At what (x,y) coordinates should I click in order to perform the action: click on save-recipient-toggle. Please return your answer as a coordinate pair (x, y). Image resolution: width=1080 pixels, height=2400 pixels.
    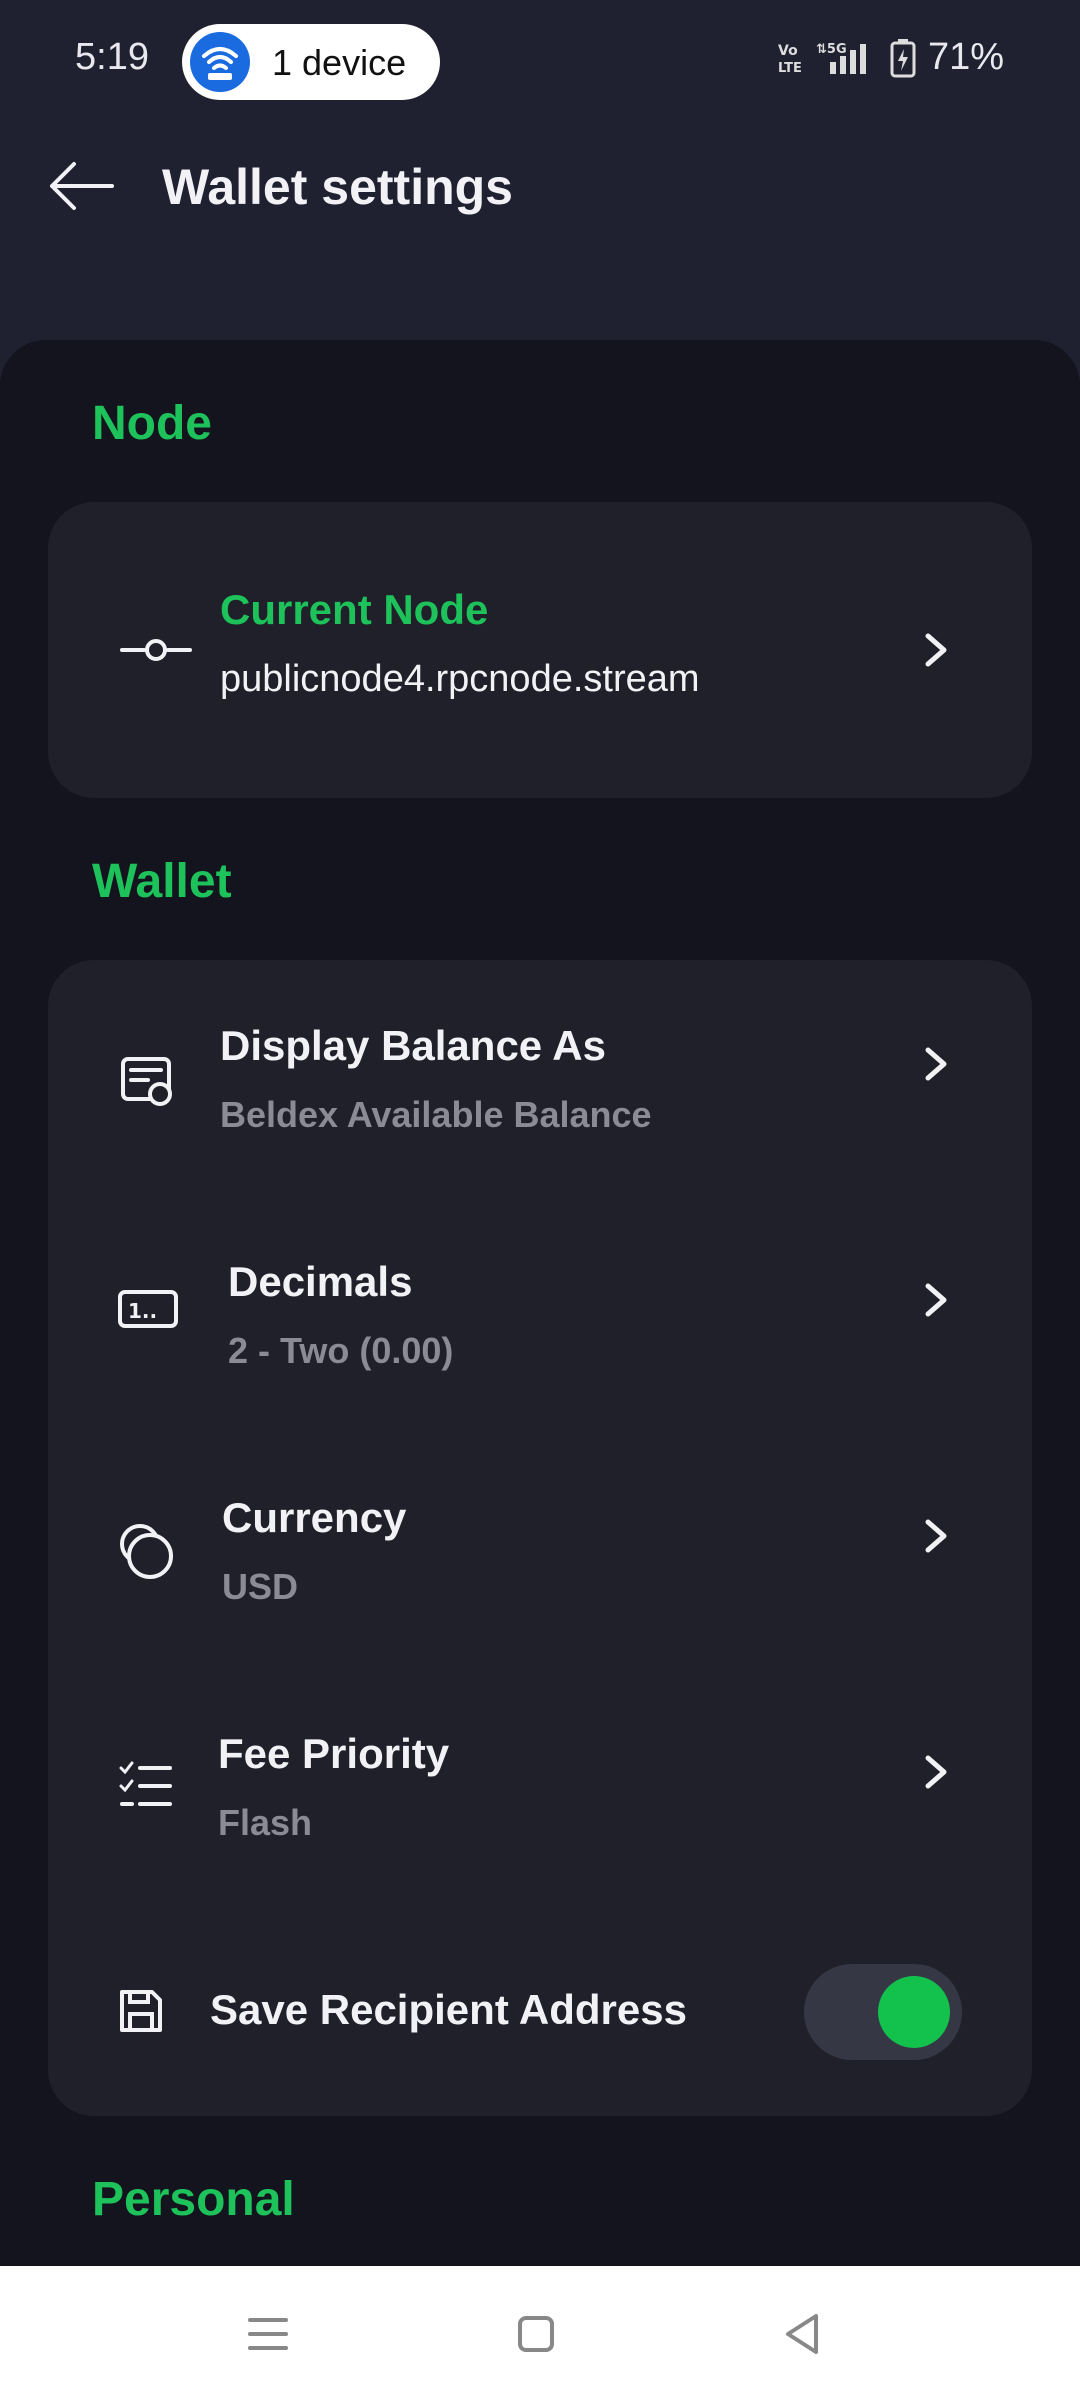
    Looking at the image, I should click on (883, 2012).